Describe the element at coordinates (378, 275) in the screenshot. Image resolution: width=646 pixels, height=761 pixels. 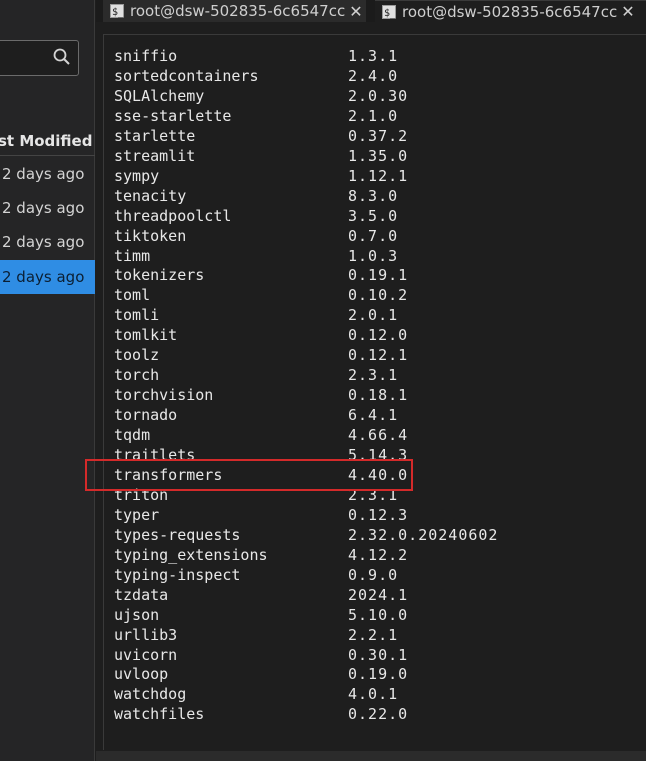
I see `package-version: 0.19.1` at that location.